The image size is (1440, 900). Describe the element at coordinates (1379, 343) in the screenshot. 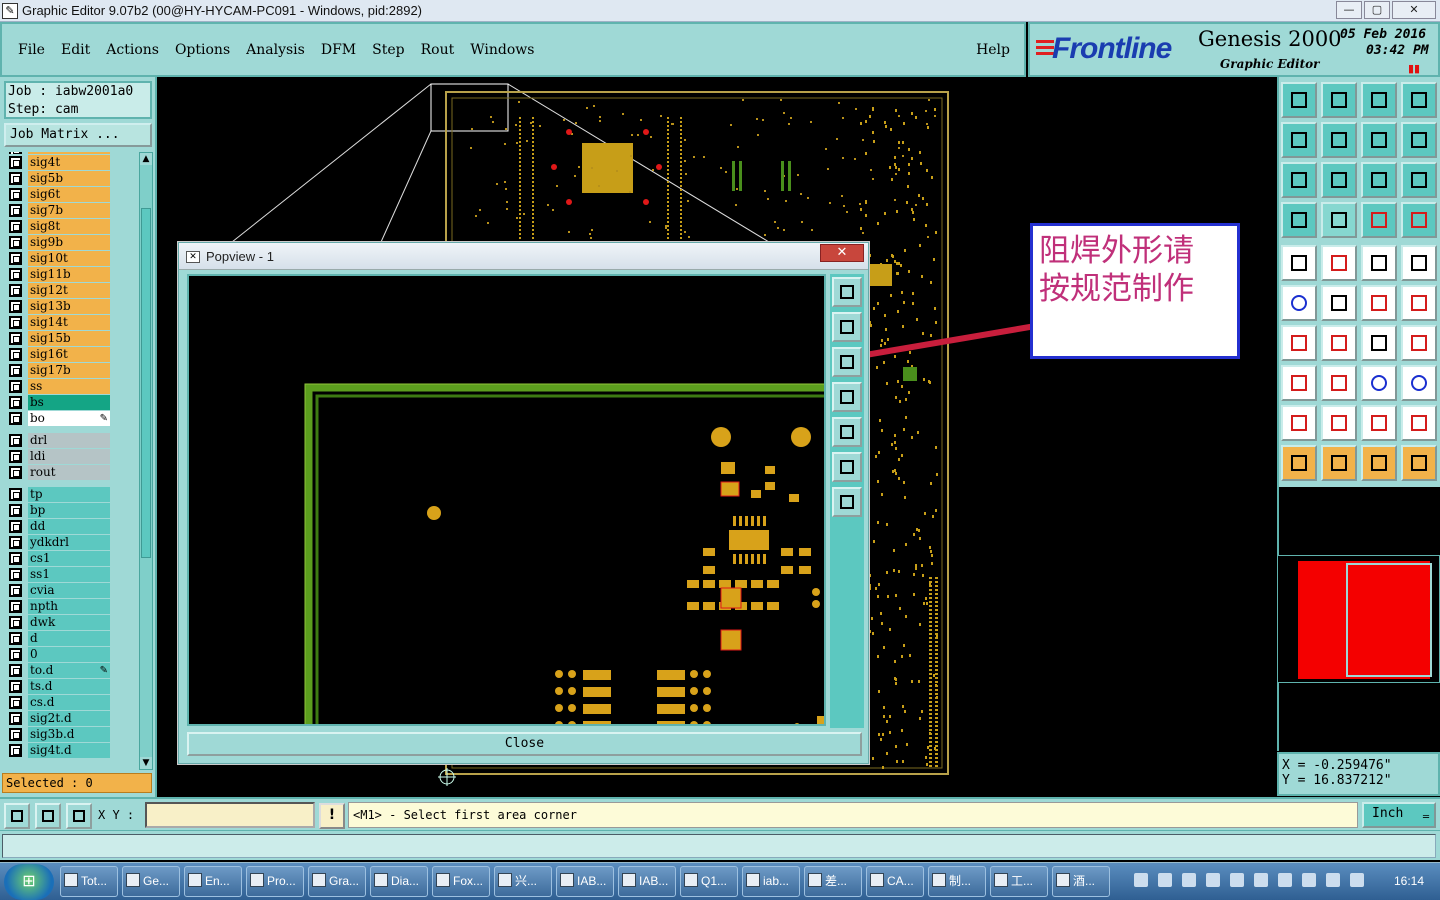

I see `tool-arc-button` at that location.